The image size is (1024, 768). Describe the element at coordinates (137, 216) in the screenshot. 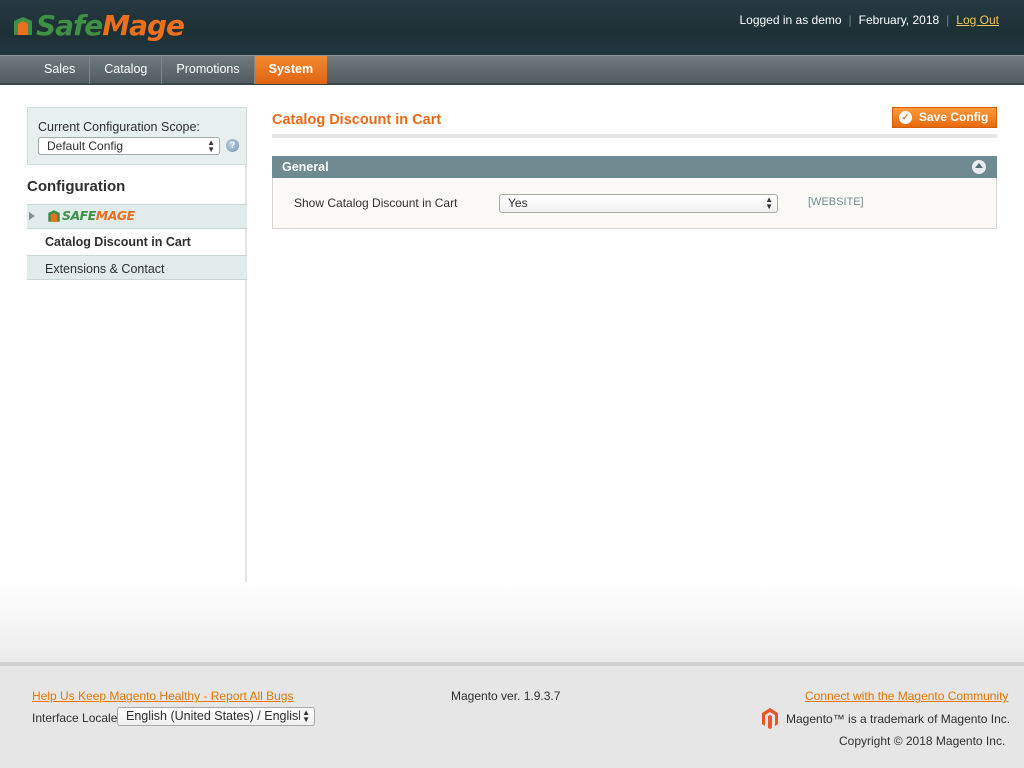

I see `sidebar-group-safemage: SAFEMAGE` at that location.